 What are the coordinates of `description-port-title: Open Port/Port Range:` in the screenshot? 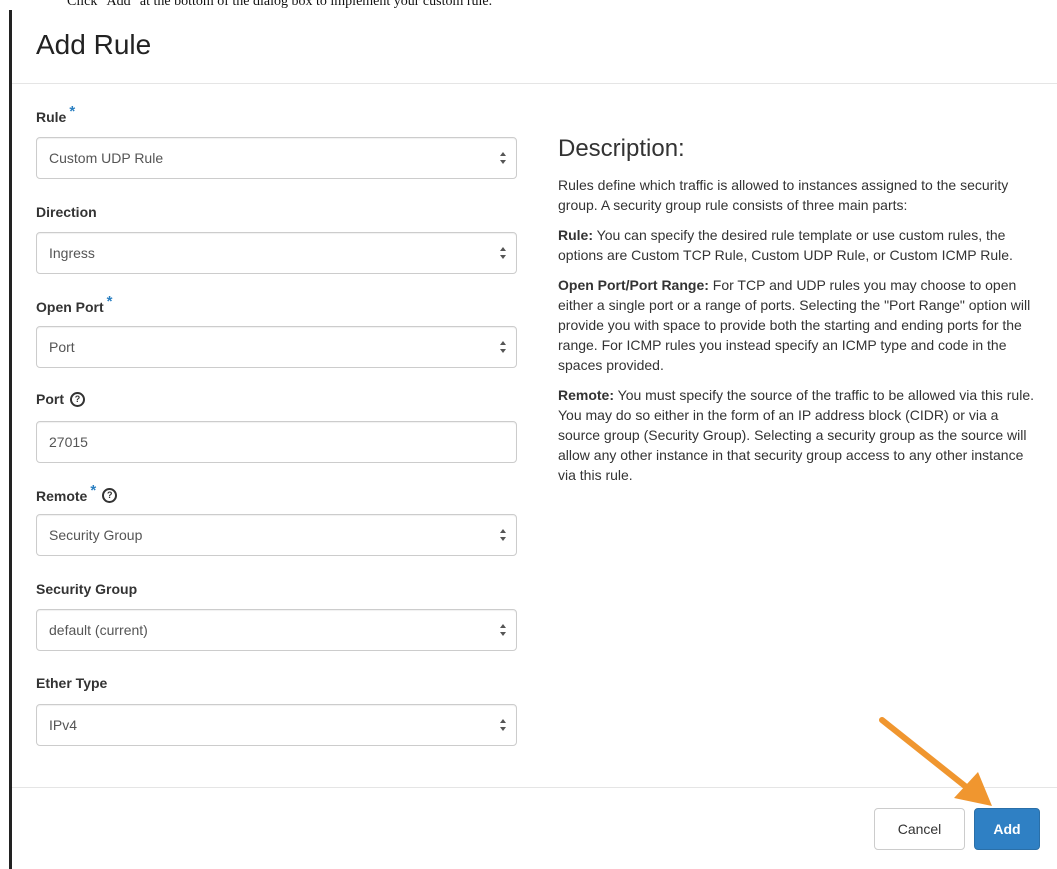 It's located at (633, 285).